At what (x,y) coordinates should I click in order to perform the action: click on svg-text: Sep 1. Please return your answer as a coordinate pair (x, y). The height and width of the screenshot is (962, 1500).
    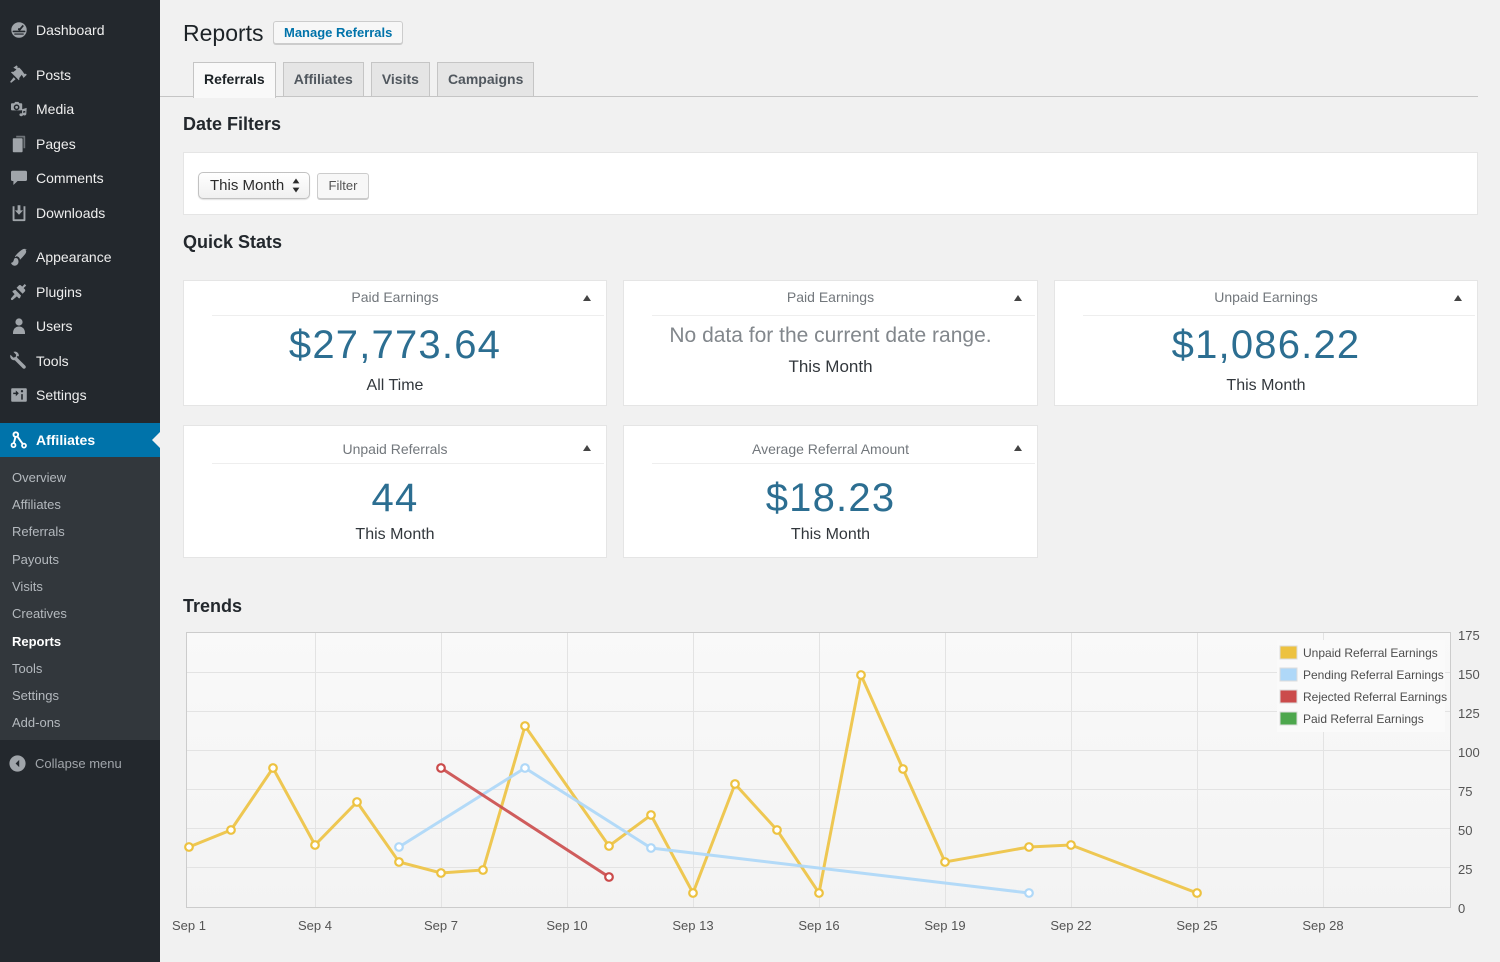
    Looking at the image, I should click on (189, 925).